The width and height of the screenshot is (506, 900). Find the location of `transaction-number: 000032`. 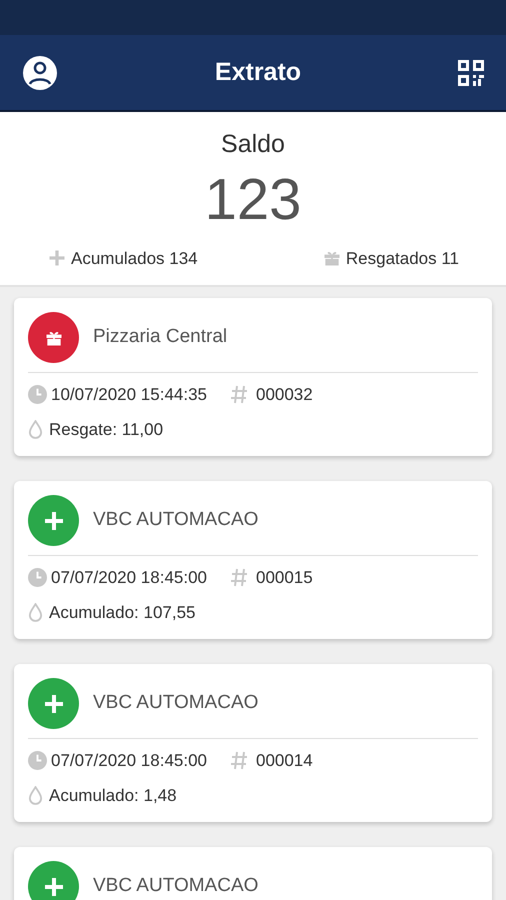

transaction-number: 000032 is located at coordinates (284, 395).